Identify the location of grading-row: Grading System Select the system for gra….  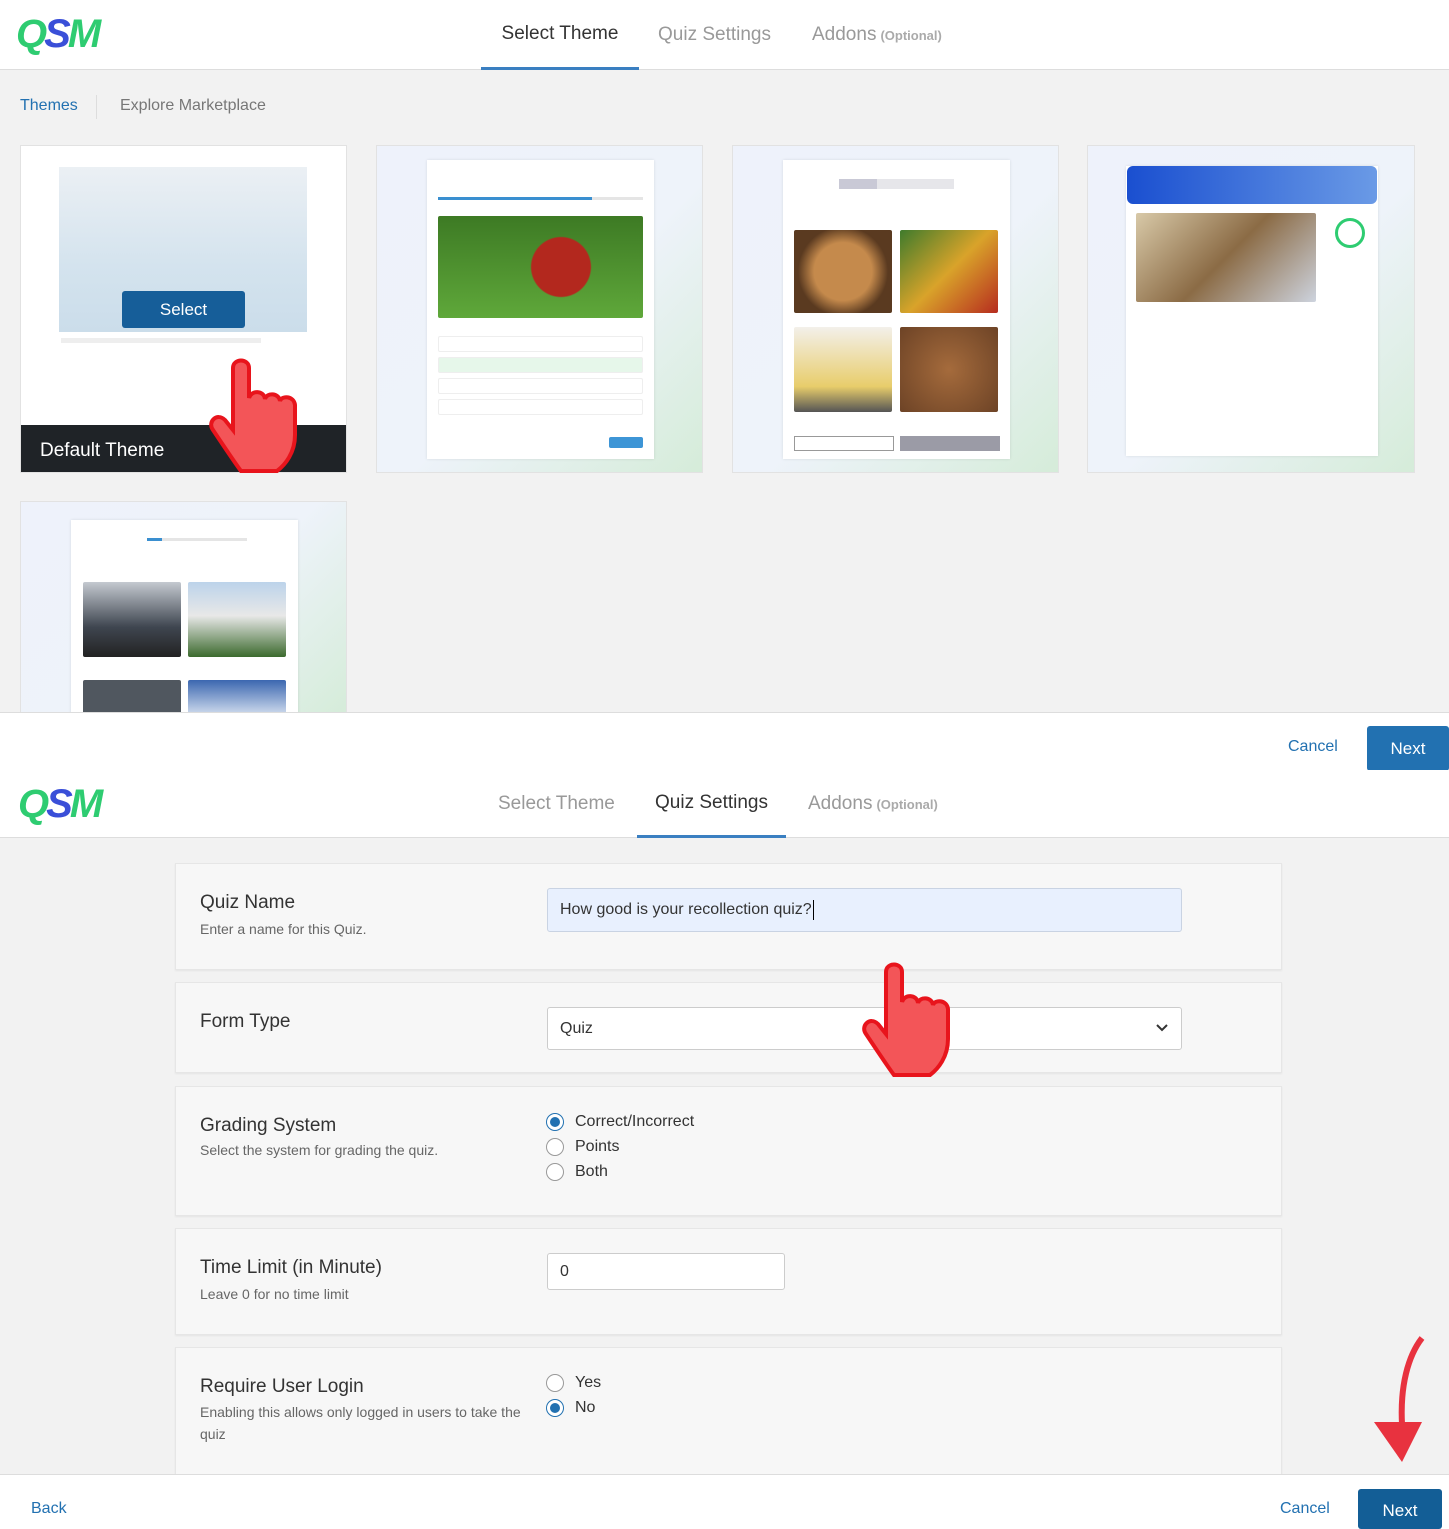
(728, 1151).